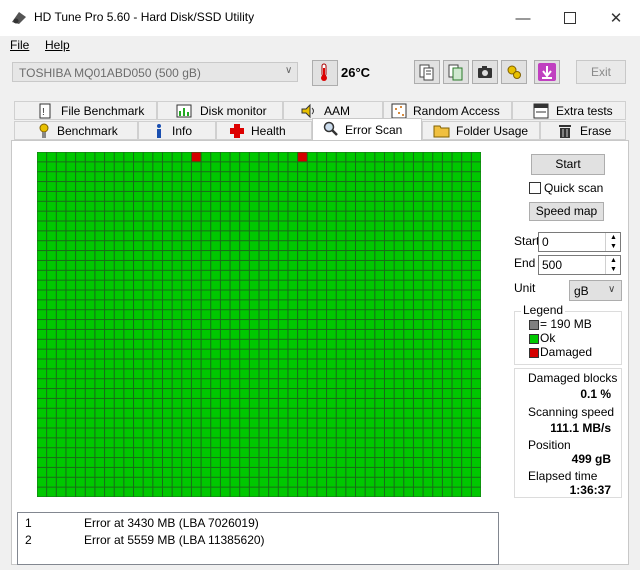 The height and width of the screenshot is (570, 640). I want to click on exit-button: Exit, so click(601, 72).